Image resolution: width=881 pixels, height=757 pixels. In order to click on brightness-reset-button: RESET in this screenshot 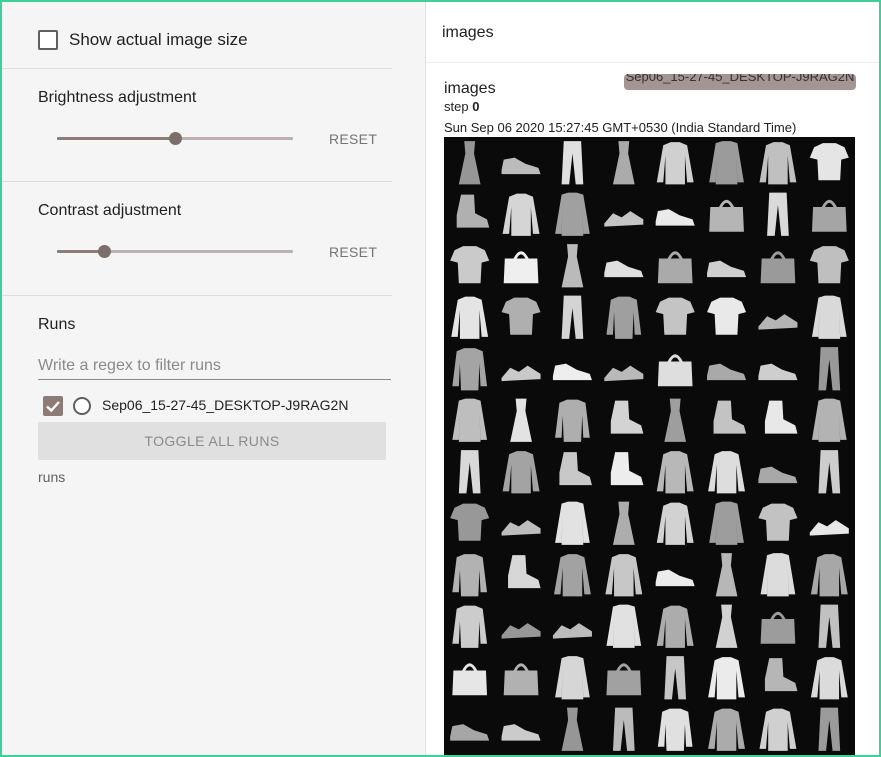, I will do `click(353, 139)`.